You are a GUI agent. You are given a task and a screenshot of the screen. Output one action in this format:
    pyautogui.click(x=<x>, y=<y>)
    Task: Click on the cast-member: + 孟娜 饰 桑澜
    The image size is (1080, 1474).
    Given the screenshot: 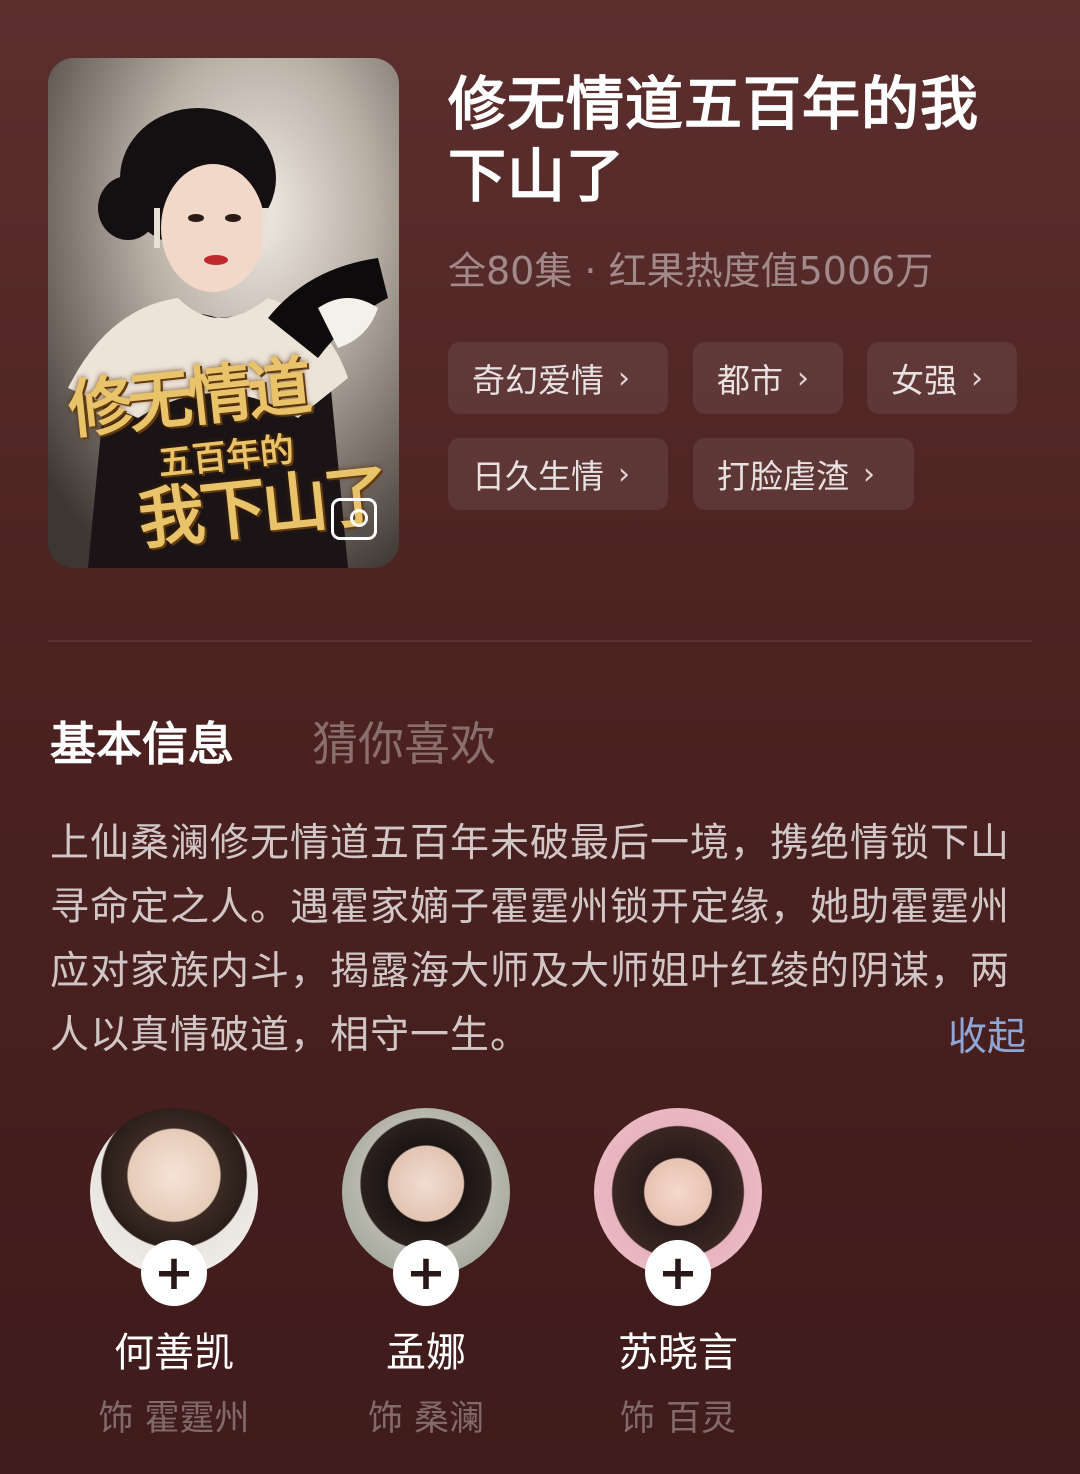 What is the action you would take?
    pyautogui.click(x=426, y=1274)
    